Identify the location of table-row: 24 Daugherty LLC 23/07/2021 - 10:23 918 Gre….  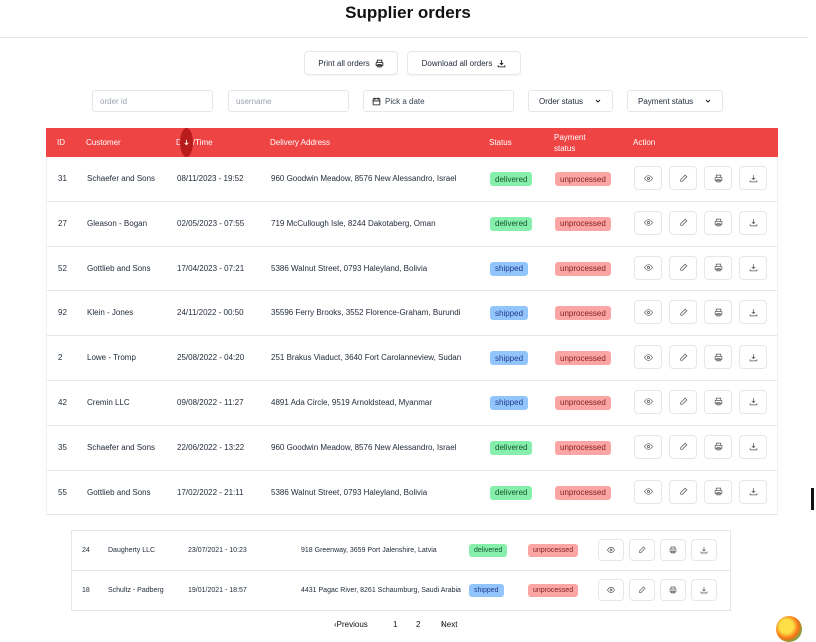
(401, 551).